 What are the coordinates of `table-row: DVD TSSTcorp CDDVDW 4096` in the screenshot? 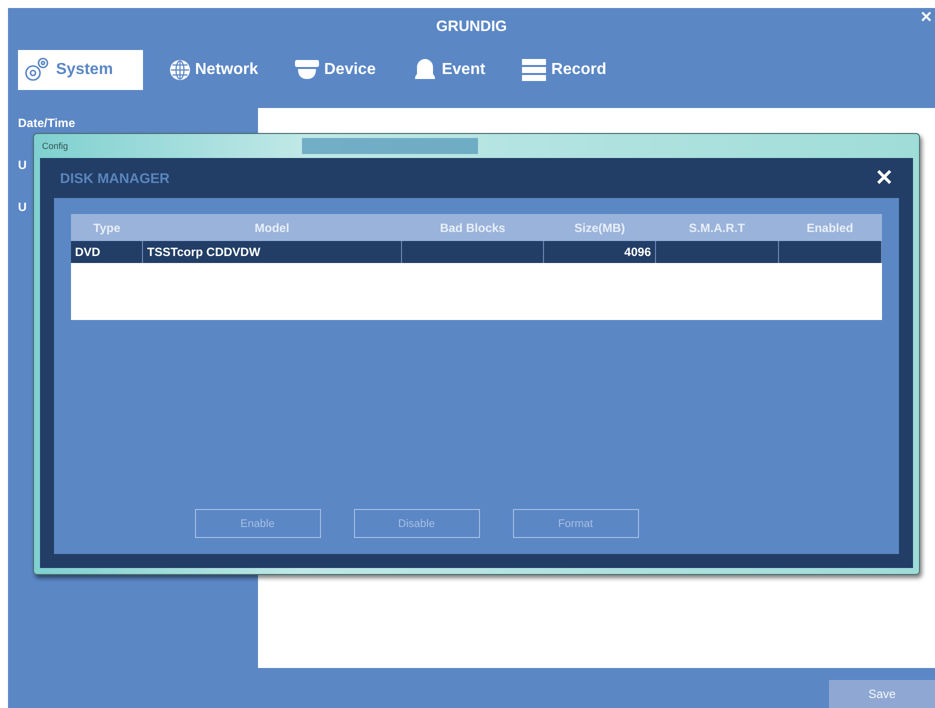 It's located at (476, 252).